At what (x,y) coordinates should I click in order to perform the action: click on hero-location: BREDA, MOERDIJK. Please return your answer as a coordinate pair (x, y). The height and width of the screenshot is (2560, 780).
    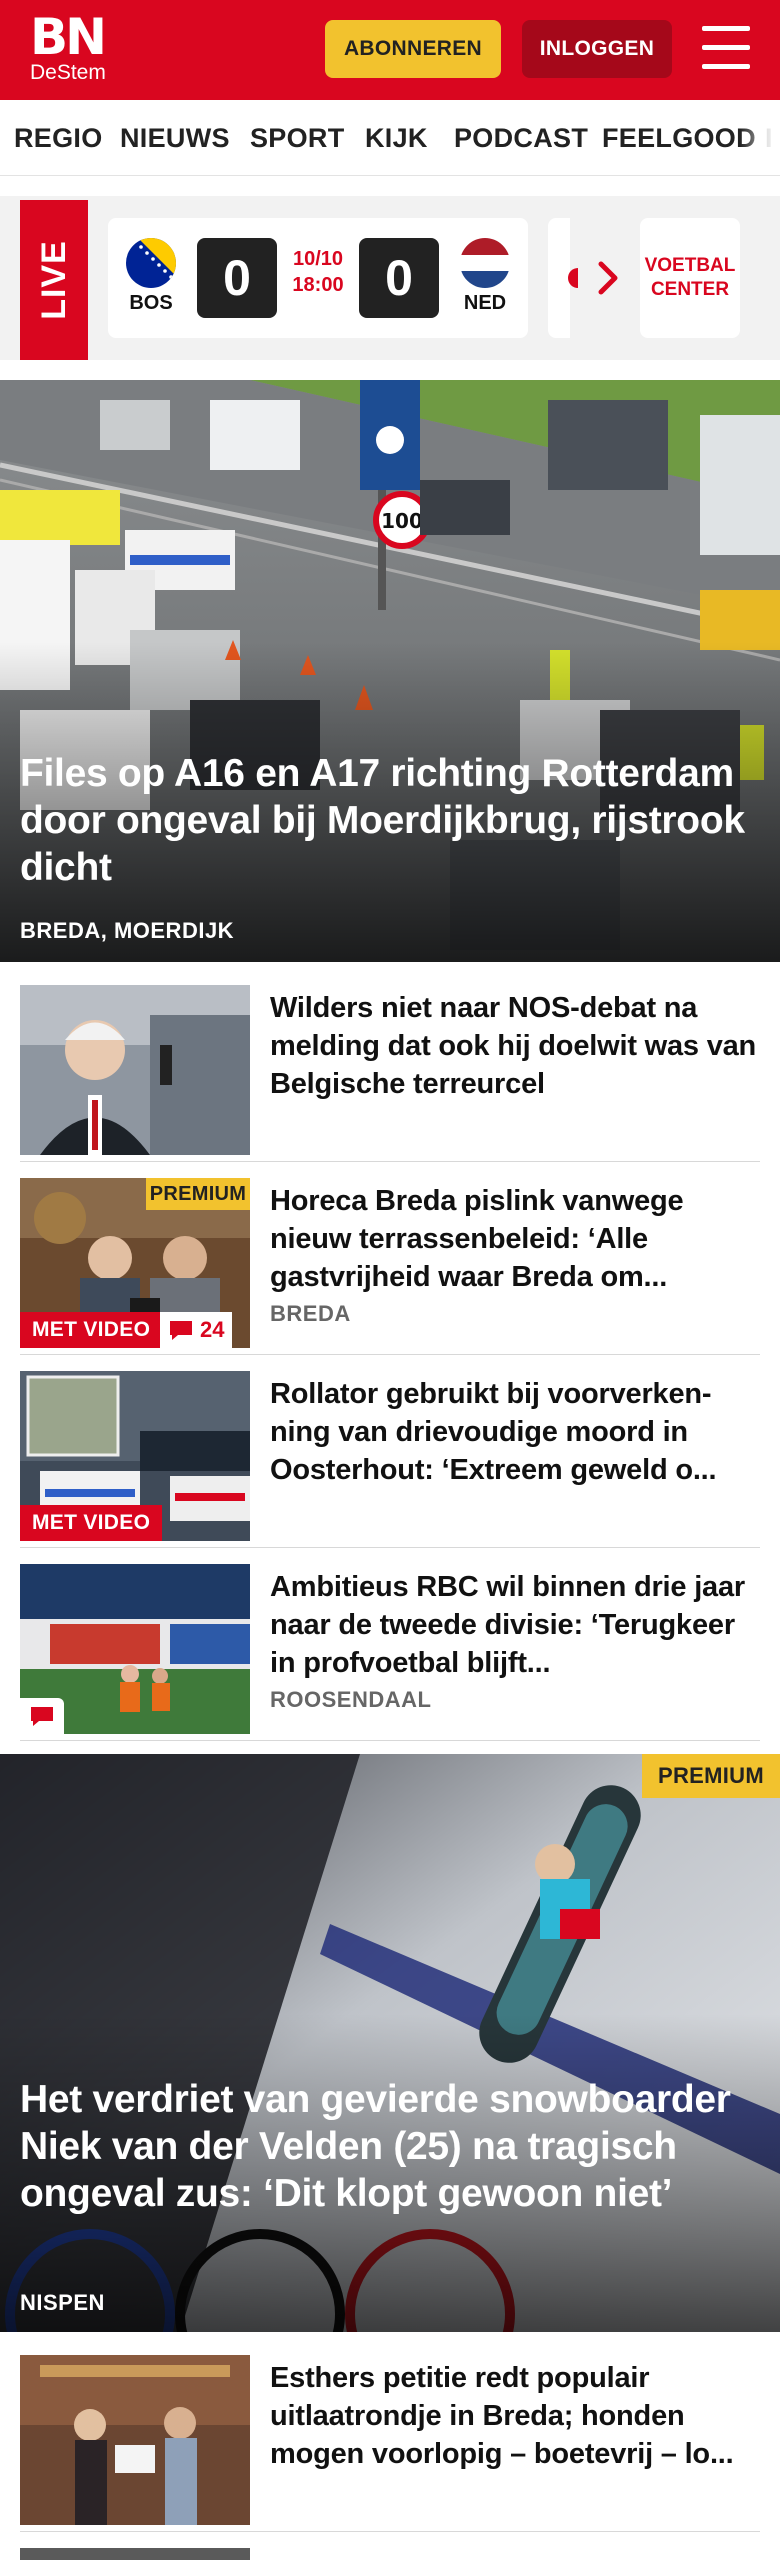
    Looking at the image, I should click on (127, 930).